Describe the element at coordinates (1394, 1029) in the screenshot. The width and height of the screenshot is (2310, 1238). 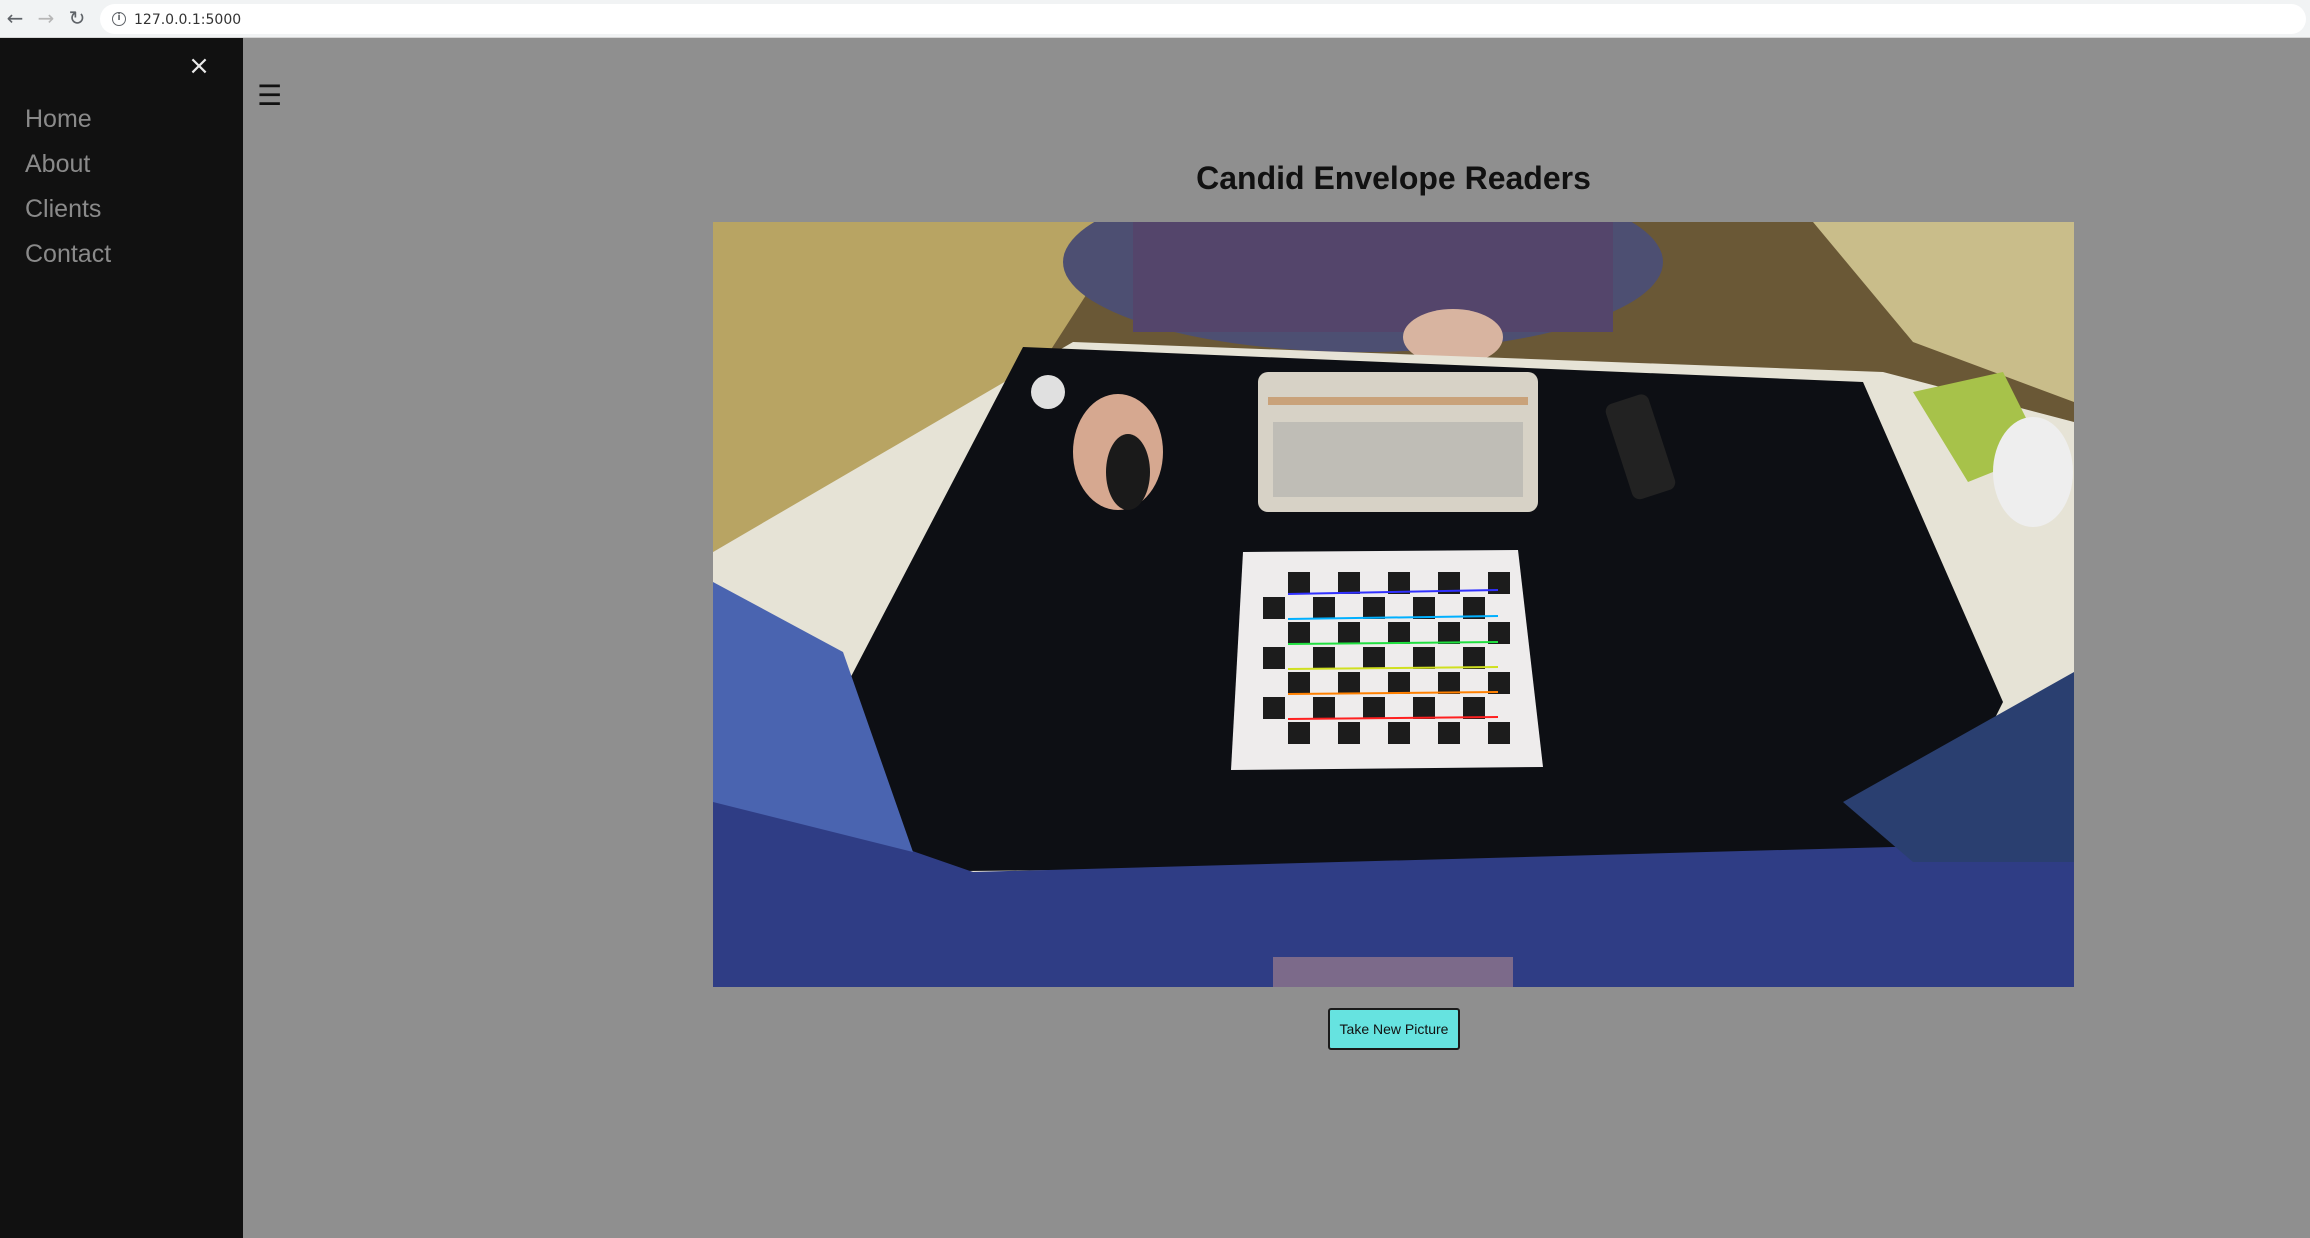
I see `take-new-picture-button: Take New Picture` at that location.